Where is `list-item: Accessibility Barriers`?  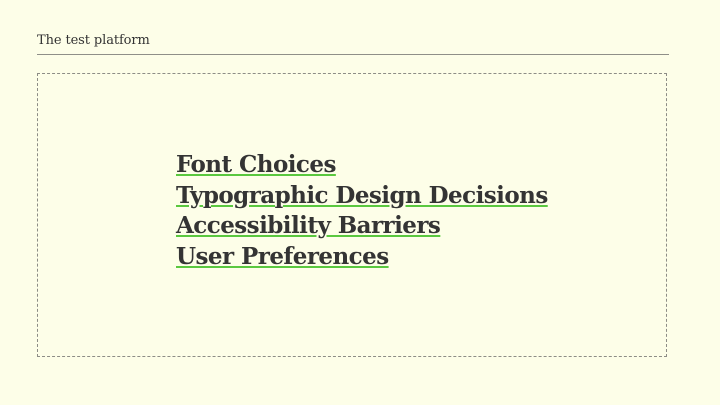
list-item: Accessibility Barriers is located at coordinates (362, 226).